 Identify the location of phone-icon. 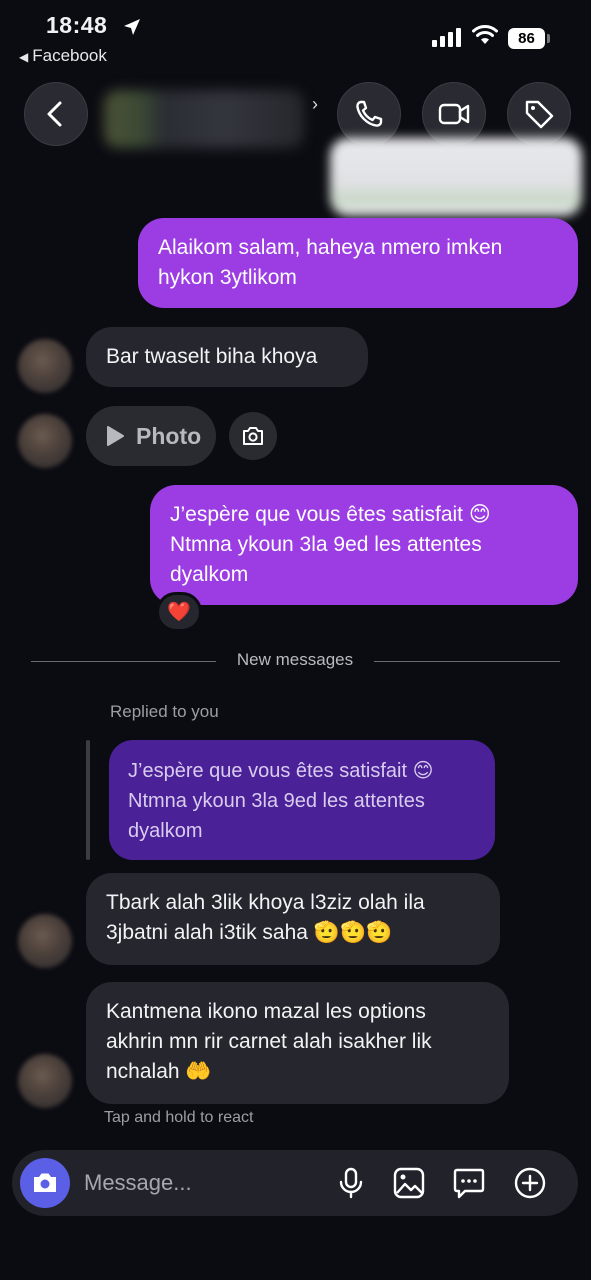
(369, 113).